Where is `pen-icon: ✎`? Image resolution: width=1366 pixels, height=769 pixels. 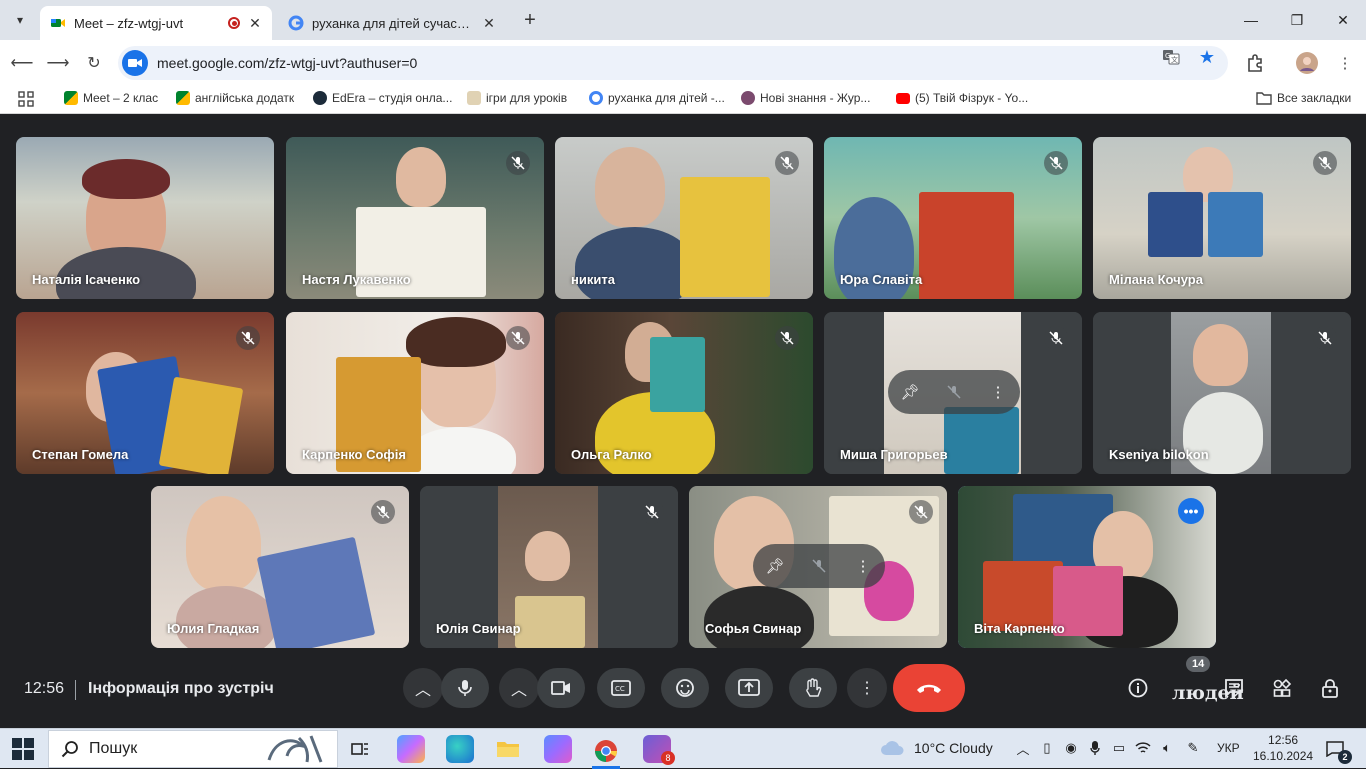
pen-icon: ✎ is located at coordinates (1193, 748).